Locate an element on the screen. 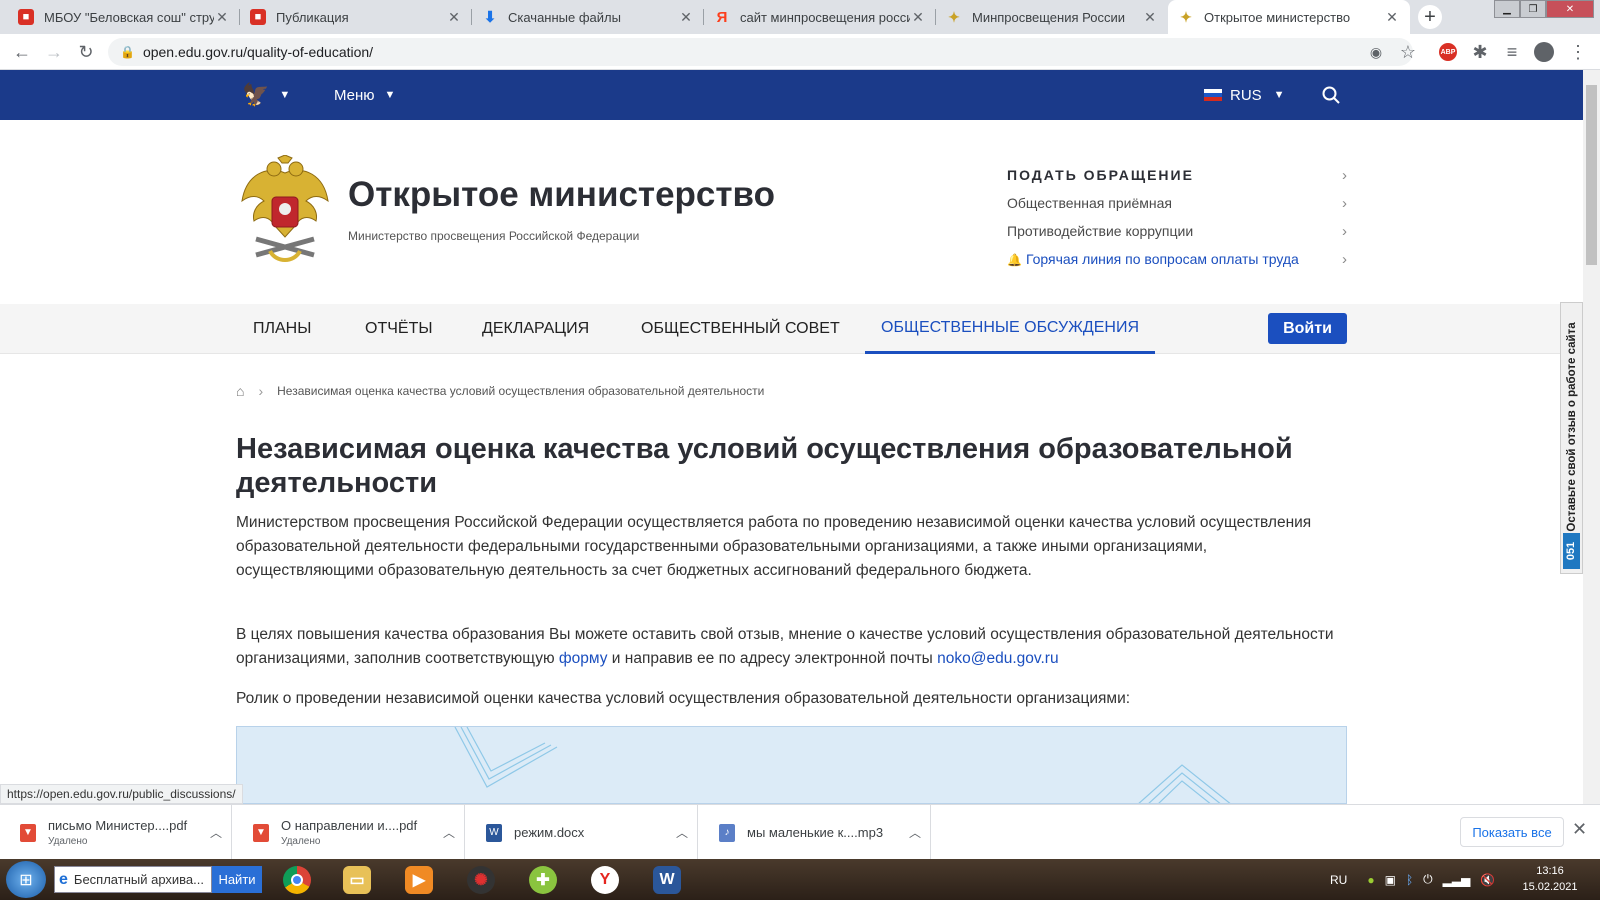 This screenshot has height=900, width=1600. download-item: ♪ мы маленькие к....mp3 ︿ is located at coordinates (815, 832).